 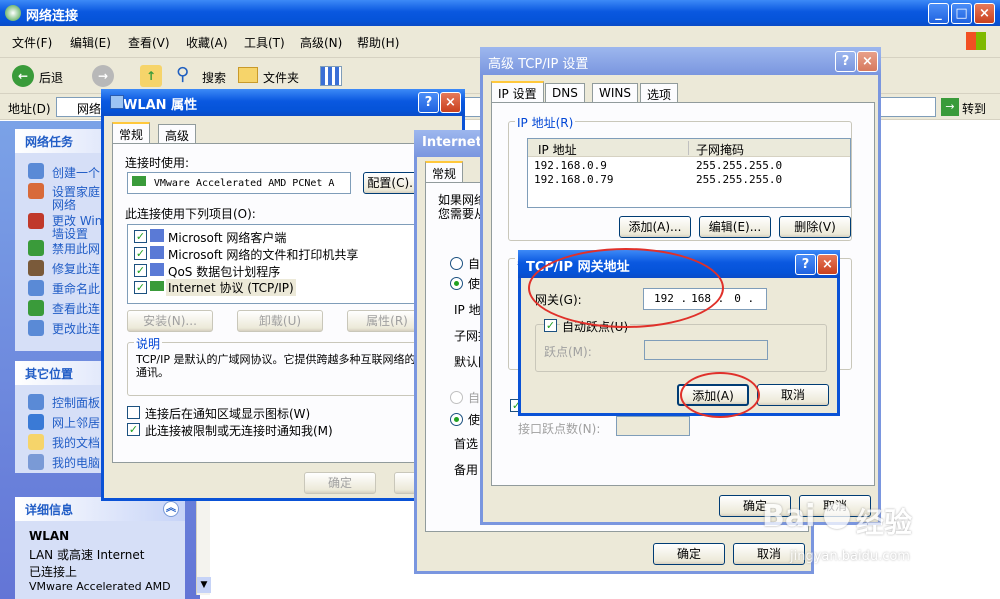 I want to click on tab-advanced: 高级, so click(x=177, y=134).